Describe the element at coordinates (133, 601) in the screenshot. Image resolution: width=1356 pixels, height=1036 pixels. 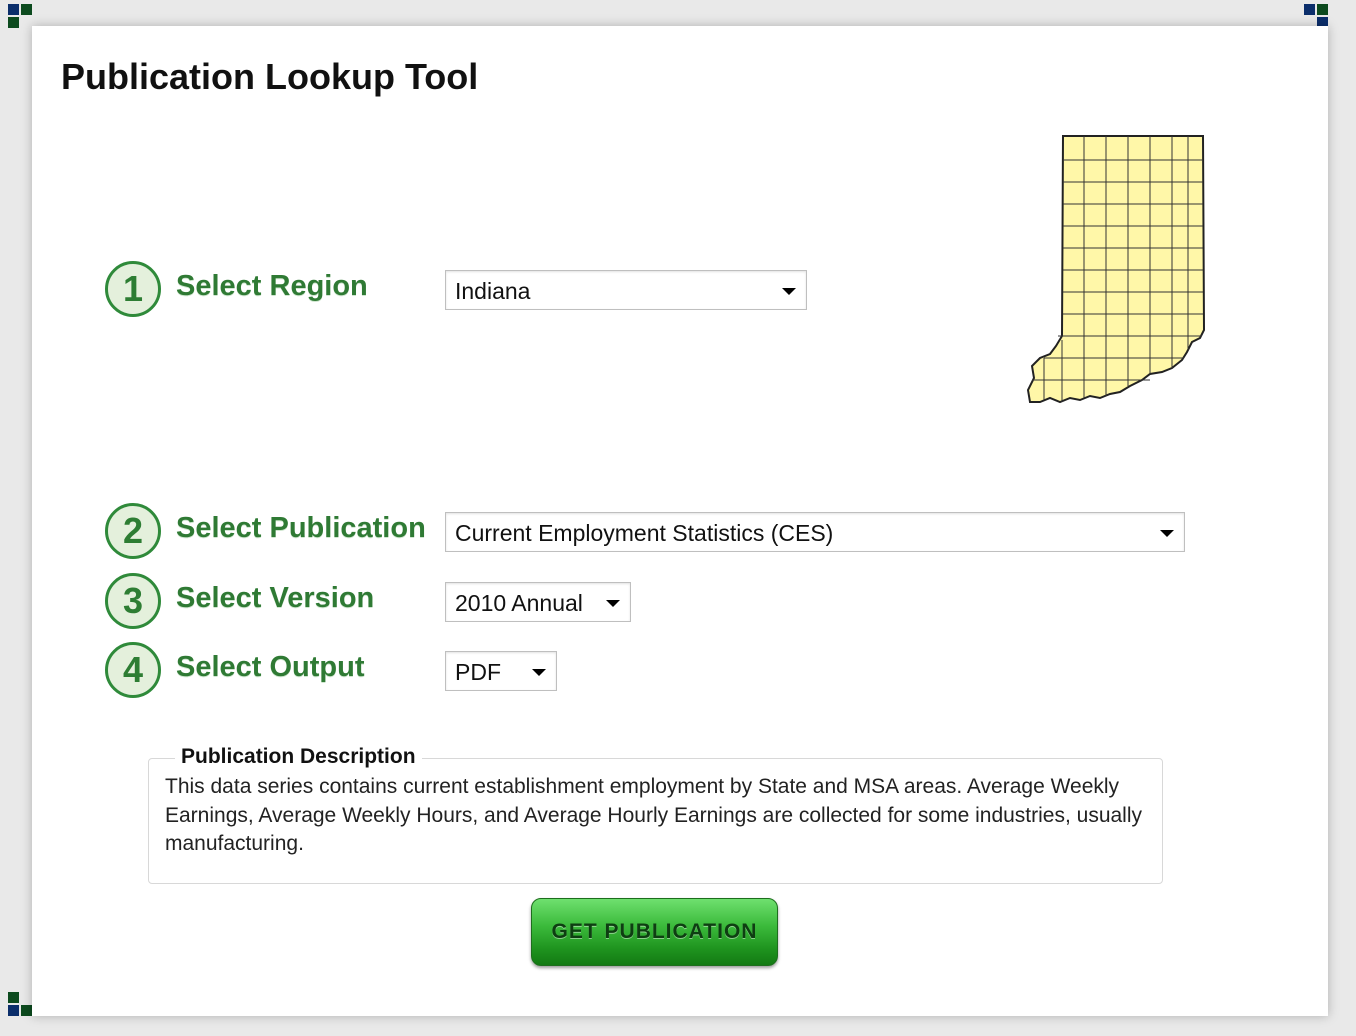
I see `step-3-number-icon: 3` at that location.